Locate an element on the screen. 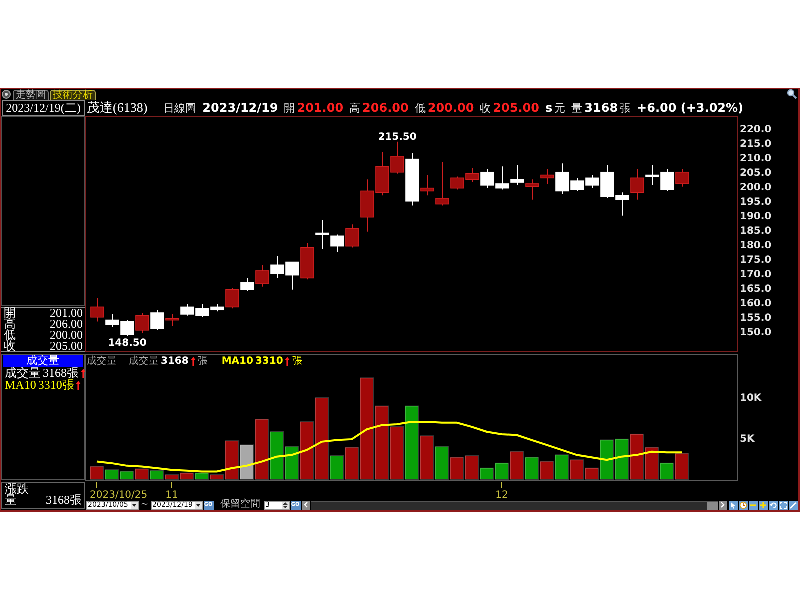 This screenshot has height=600, width=800. stat-label: MA10 is located at coordinates (20, 385).